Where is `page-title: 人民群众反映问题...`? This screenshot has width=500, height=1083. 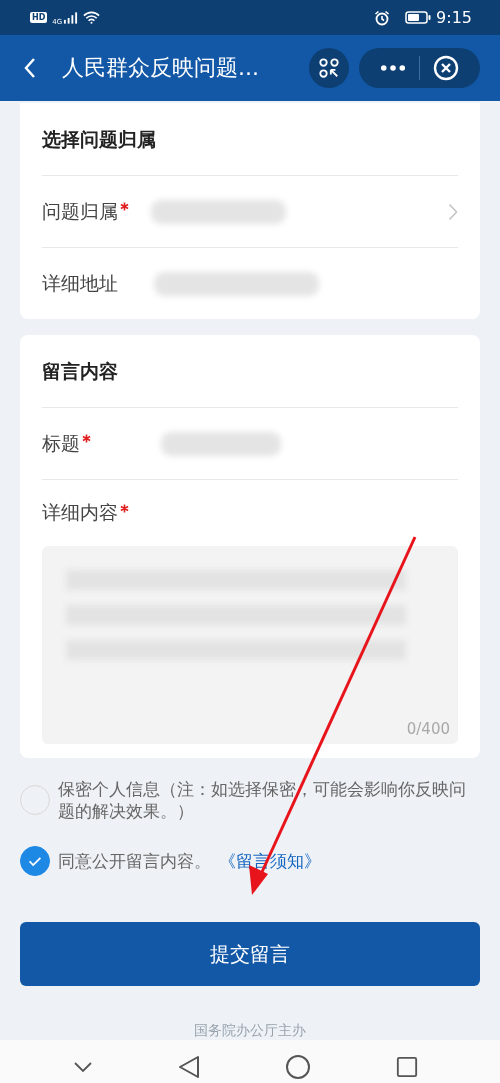 page-title: 人民群众反映问题... is located at coordinates (161, 68).